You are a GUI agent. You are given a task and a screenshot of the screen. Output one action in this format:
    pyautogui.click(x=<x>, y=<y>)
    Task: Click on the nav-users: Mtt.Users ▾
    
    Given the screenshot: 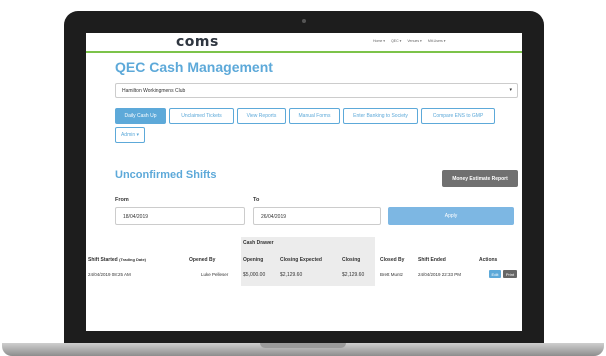 What is the action you would take?
    pyautogui.click(x=437, y=41)
    